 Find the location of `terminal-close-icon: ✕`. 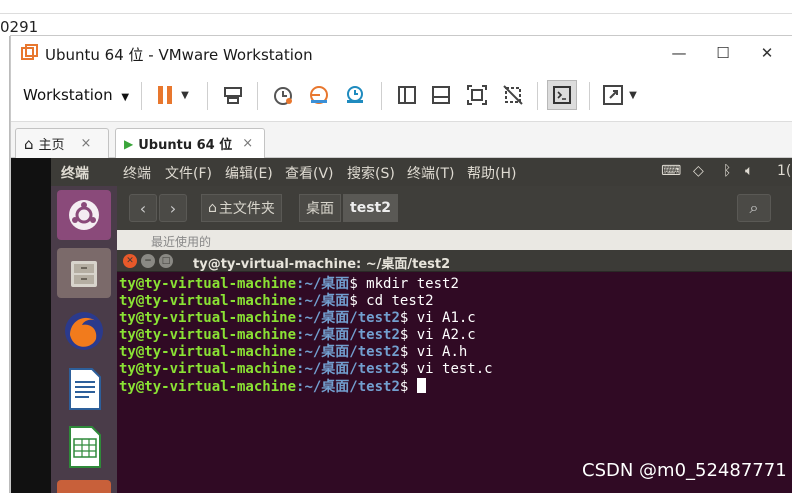

terminal-close-icon: ✕ is located at coordinates (130, 261).